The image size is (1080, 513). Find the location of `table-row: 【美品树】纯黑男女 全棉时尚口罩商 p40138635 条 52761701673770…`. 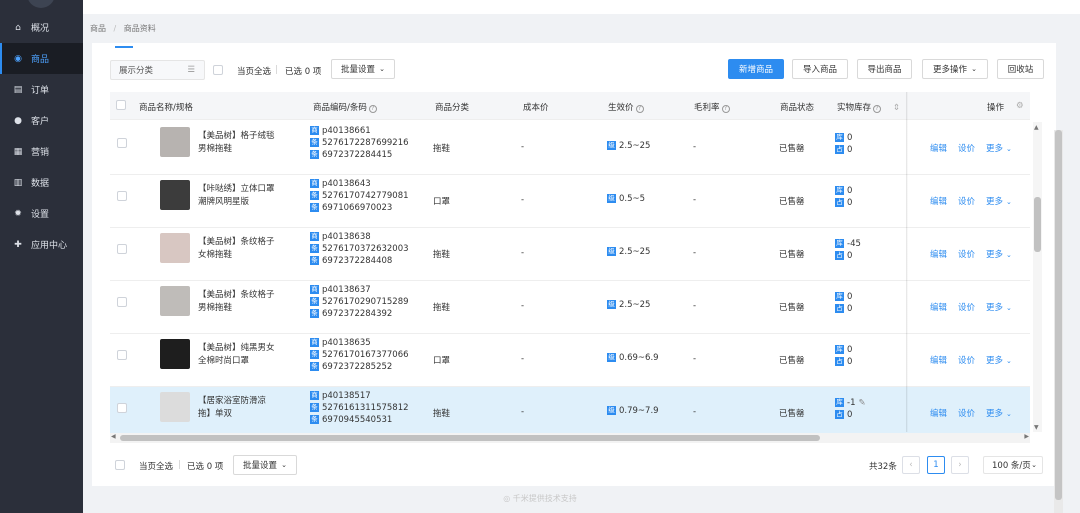

table-row: 【美品树】纯黑男女 全棉时尚口罩商 p40138635 条 52761701673770… is located at coordinates (570, 360).